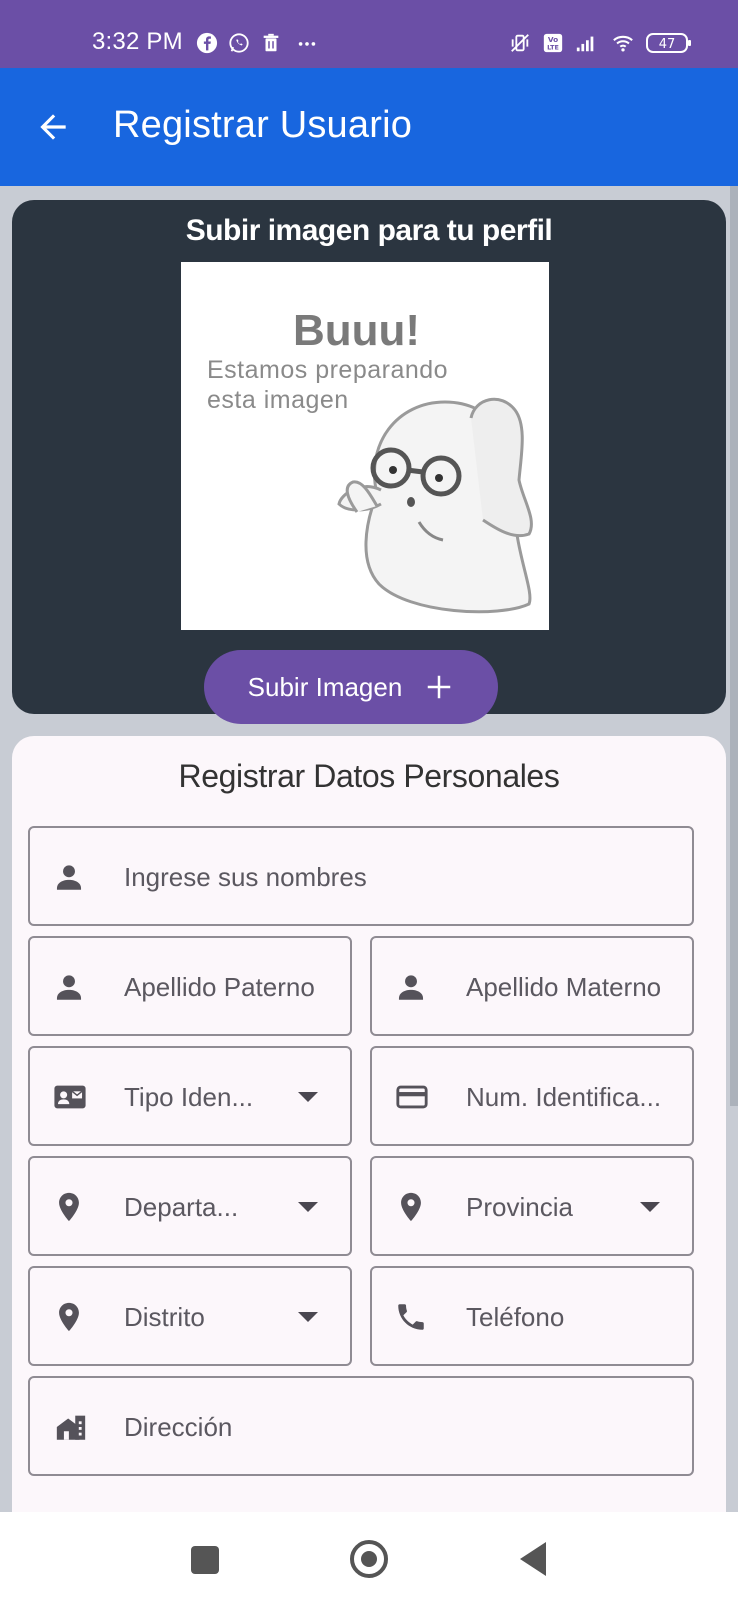 The image size is (738, 1600). What do you see at coordinates (411, 1317) in the screenshot?
I see `phone-icon` at bounding box center [411, 1317].